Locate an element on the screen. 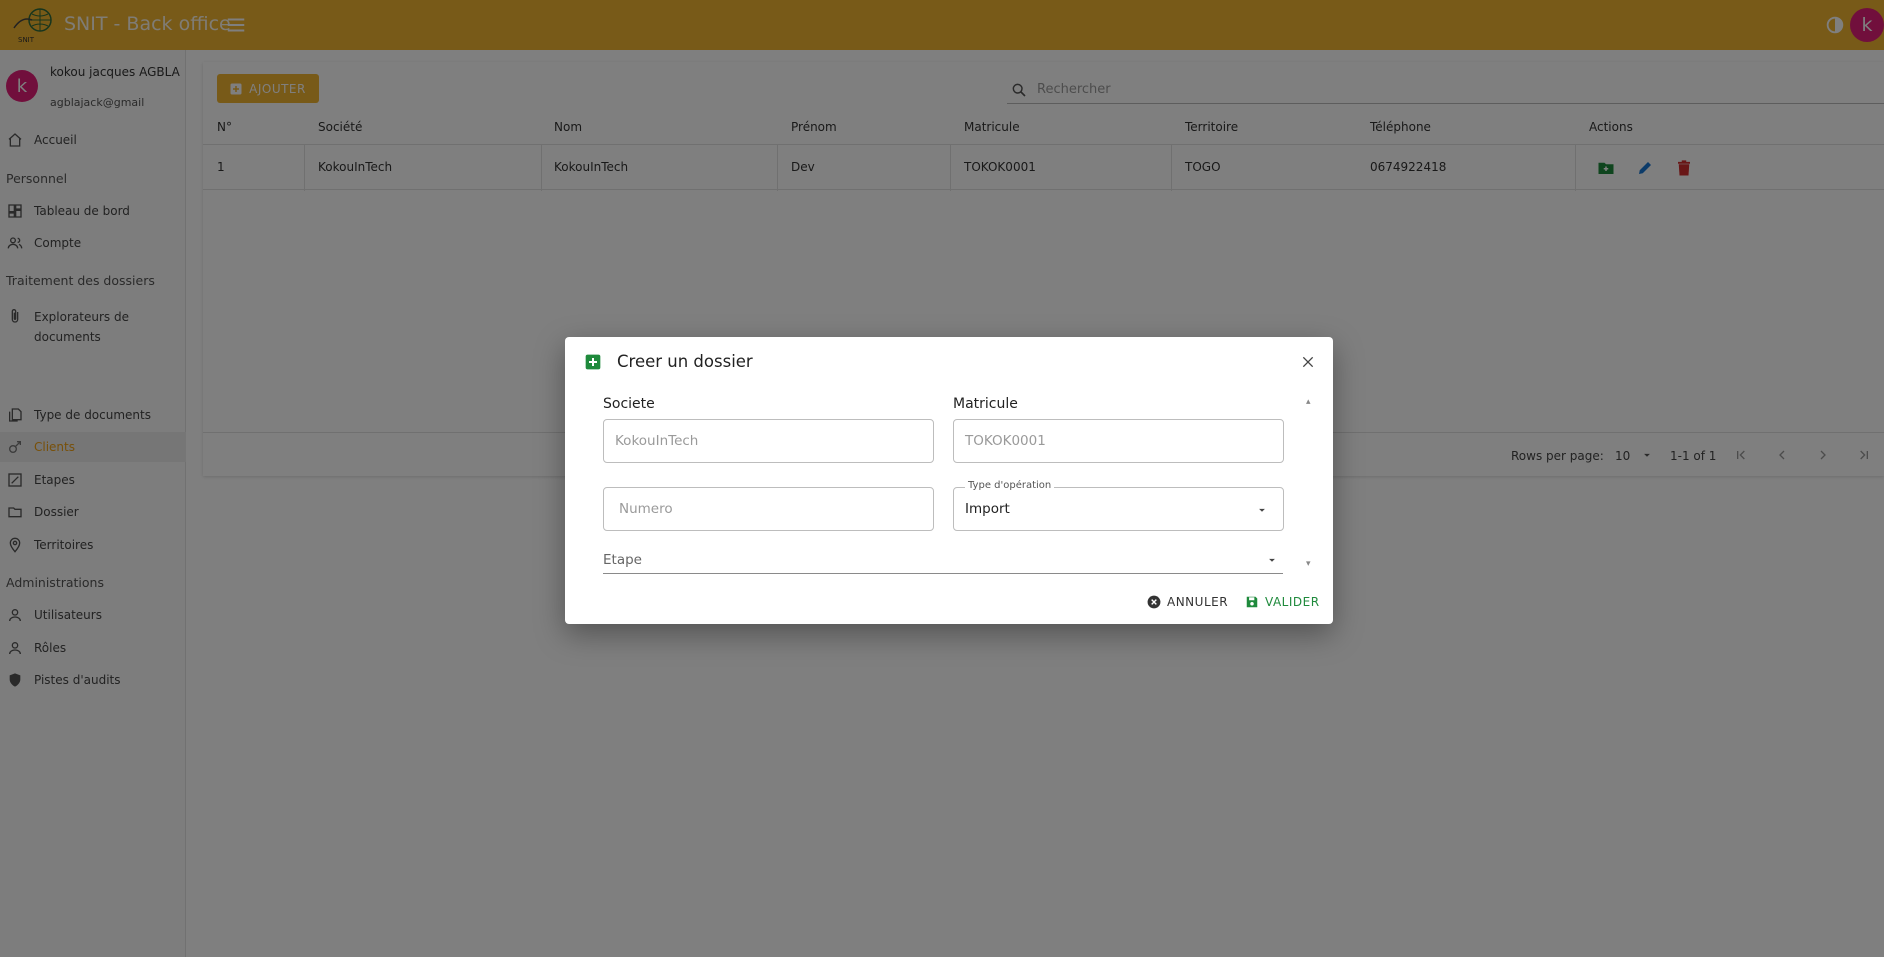  matricule-field: TOKOK0001 is located at coordinates (1118, 441).